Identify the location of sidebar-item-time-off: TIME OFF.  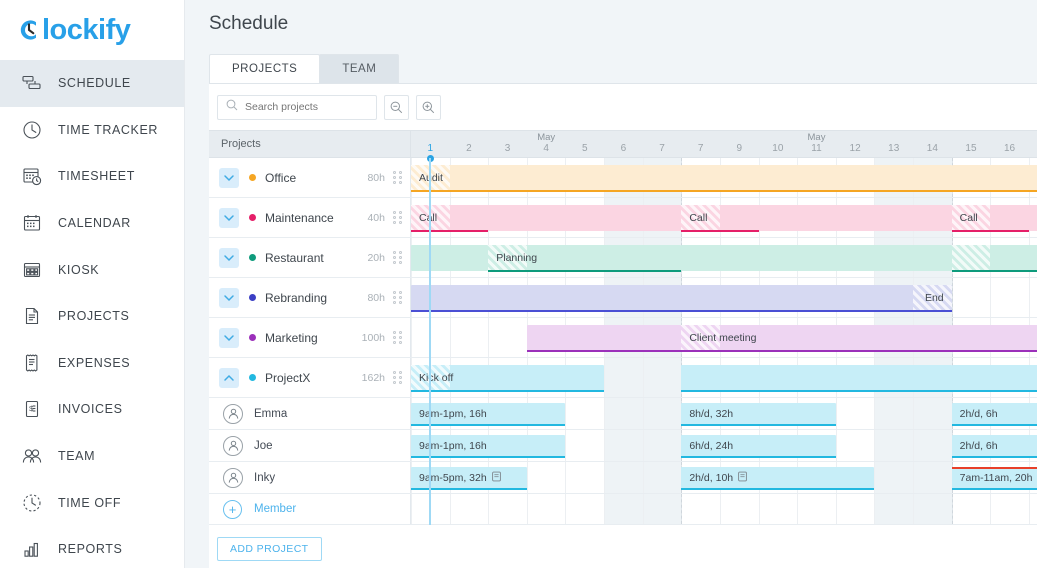
(92, 502).